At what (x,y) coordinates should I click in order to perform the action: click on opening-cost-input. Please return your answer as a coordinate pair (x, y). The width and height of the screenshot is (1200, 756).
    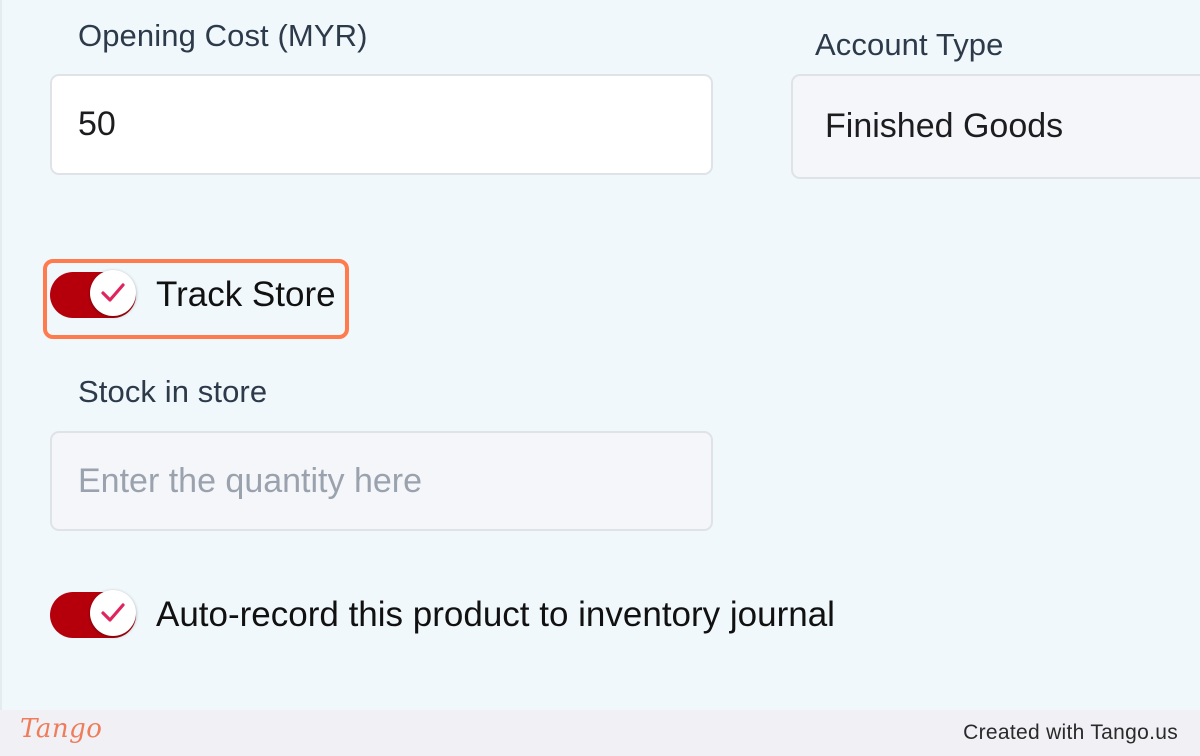
    Looking at the image, I should click on (381, 124).